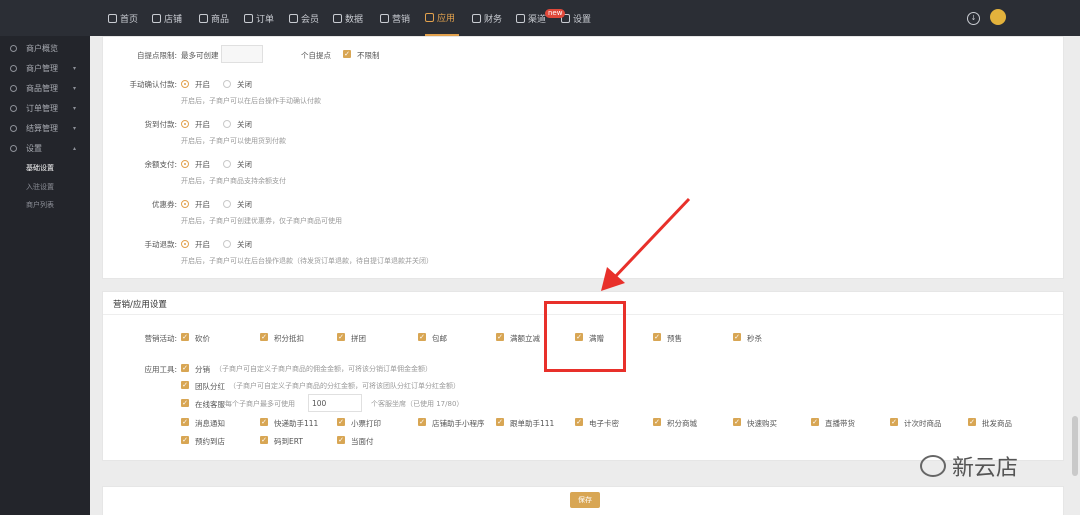 The height and width of the screenshot is (515, 1080). I want to click on sidebar: 商户概览 商户管理 ▾ 商品管理 ▾ 订单管理 ▾ 结算管理 ▾ 设置 ▴ 基础设置 入驻设置 商户列表, so click(45, 275).